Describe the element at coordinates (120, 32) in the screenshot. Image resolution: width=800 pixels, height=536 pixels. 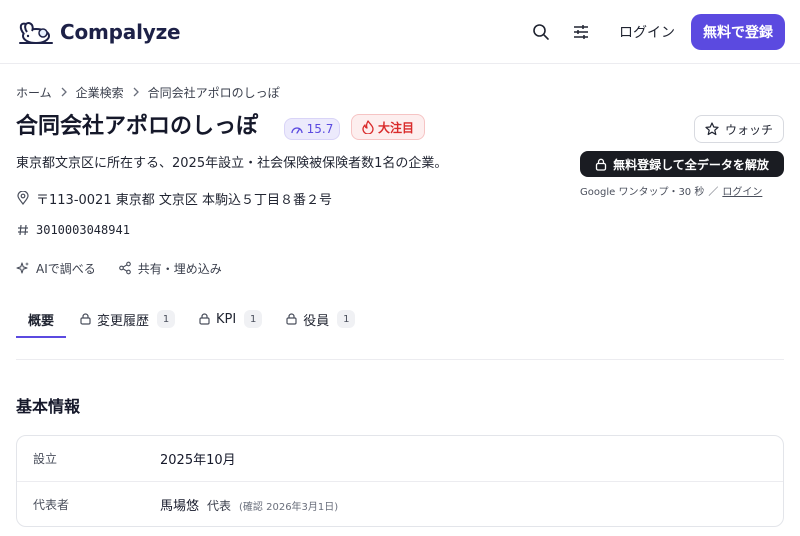
I see `logo-text: Compalyze` at that location.